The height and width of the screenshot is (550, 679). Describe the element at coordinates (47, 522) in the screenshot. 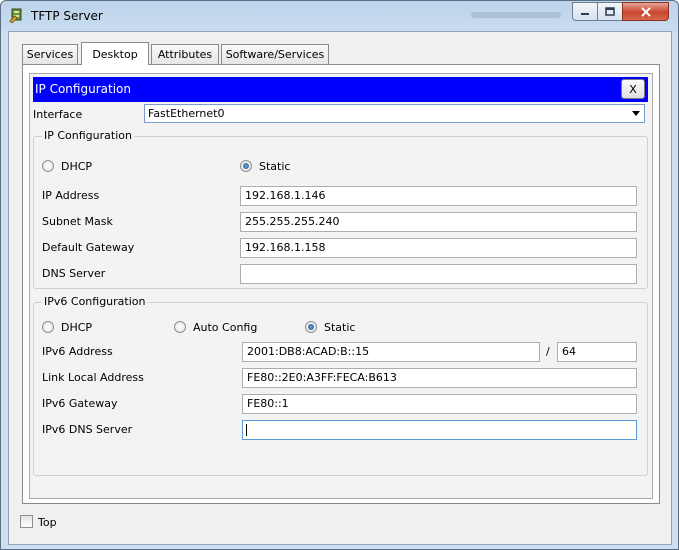

I see `top-checkbox-label: Top` at that location.